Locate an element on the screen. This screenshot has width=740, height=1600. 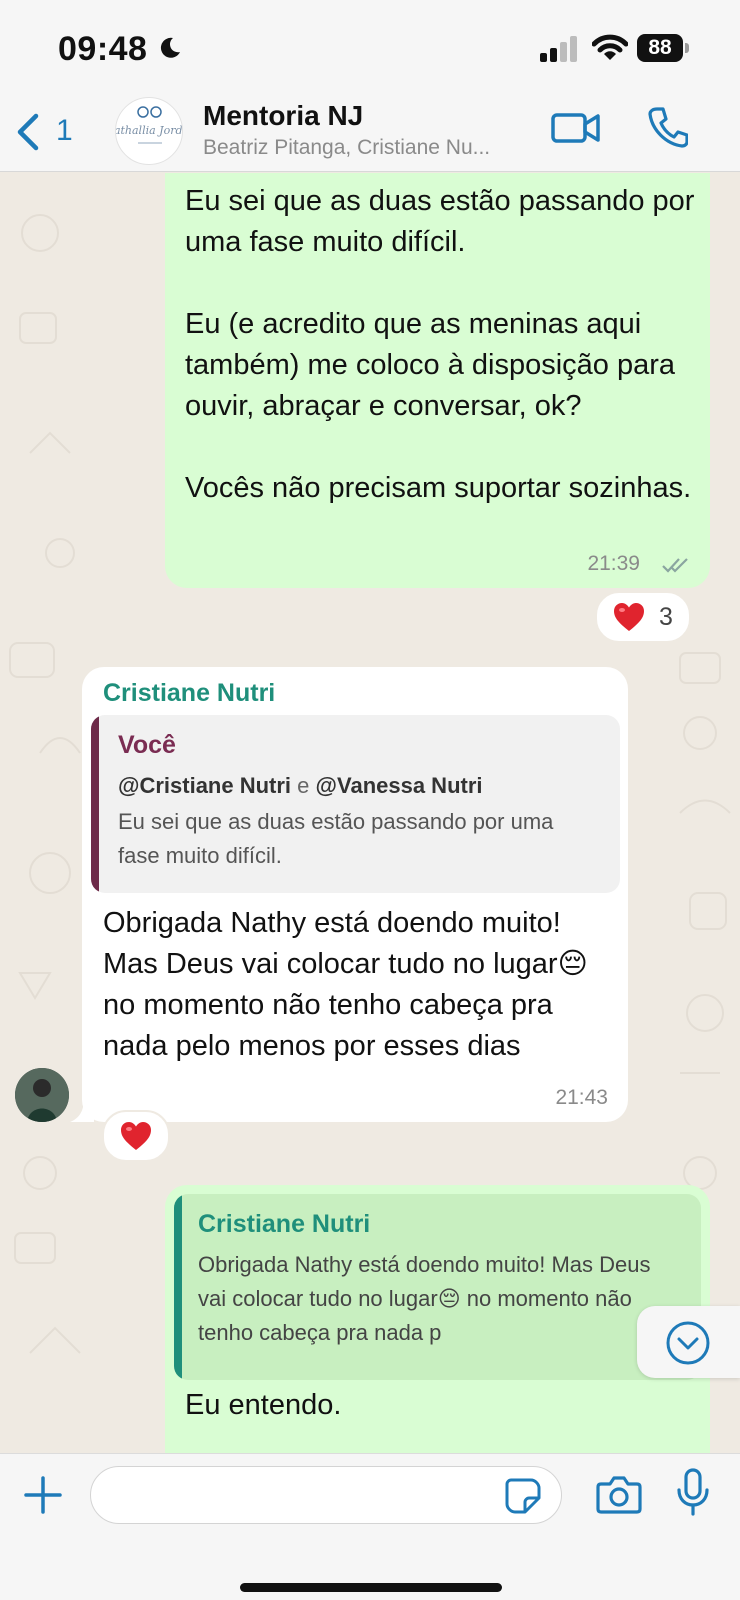
reaction-count: 3 is located at coordinates (666, 616).